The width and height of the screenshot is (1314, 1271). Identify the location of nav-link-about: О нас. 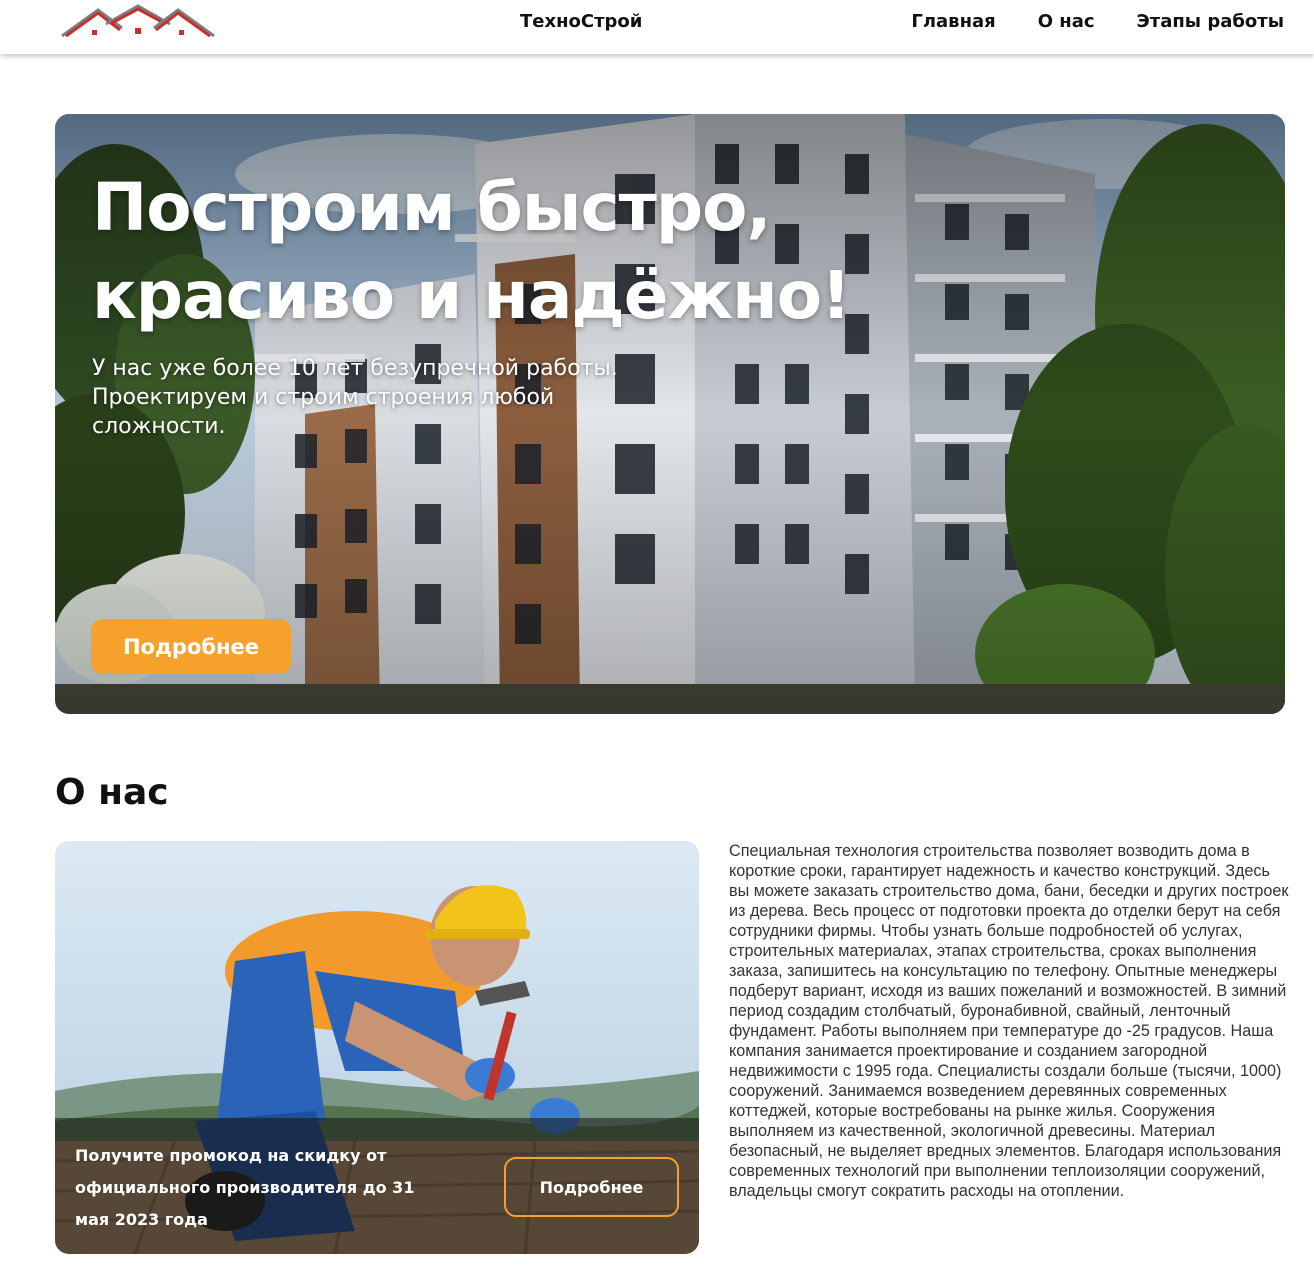
(1066, 21).